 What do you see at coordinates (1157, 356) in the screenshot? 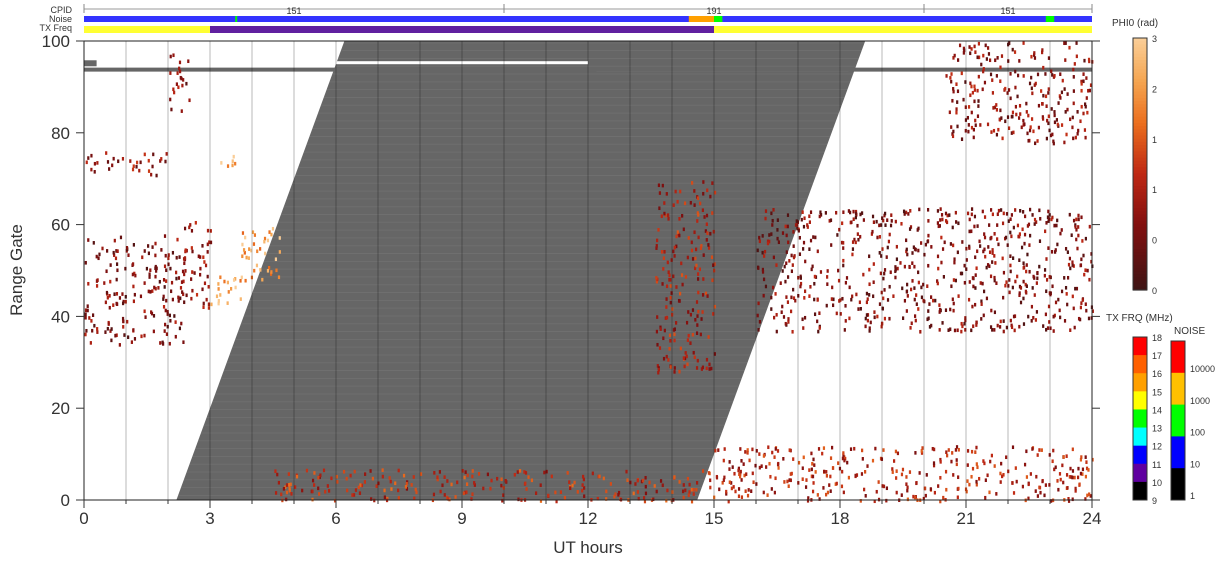
I see `tx-frq-colorbar-label: 17` at bounding box center [1157, 356].